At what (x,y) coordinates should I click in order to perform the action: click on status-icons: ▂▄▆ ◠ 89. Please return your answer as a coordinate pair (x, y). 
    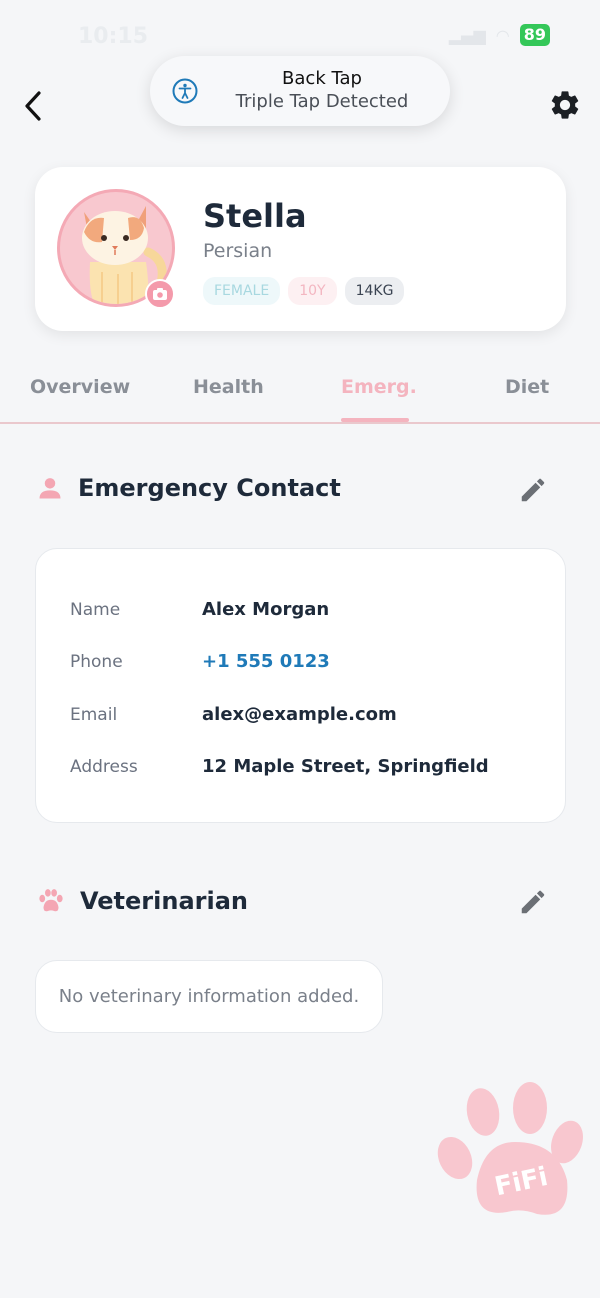
    Looking at the image, I should click on (499, 35).